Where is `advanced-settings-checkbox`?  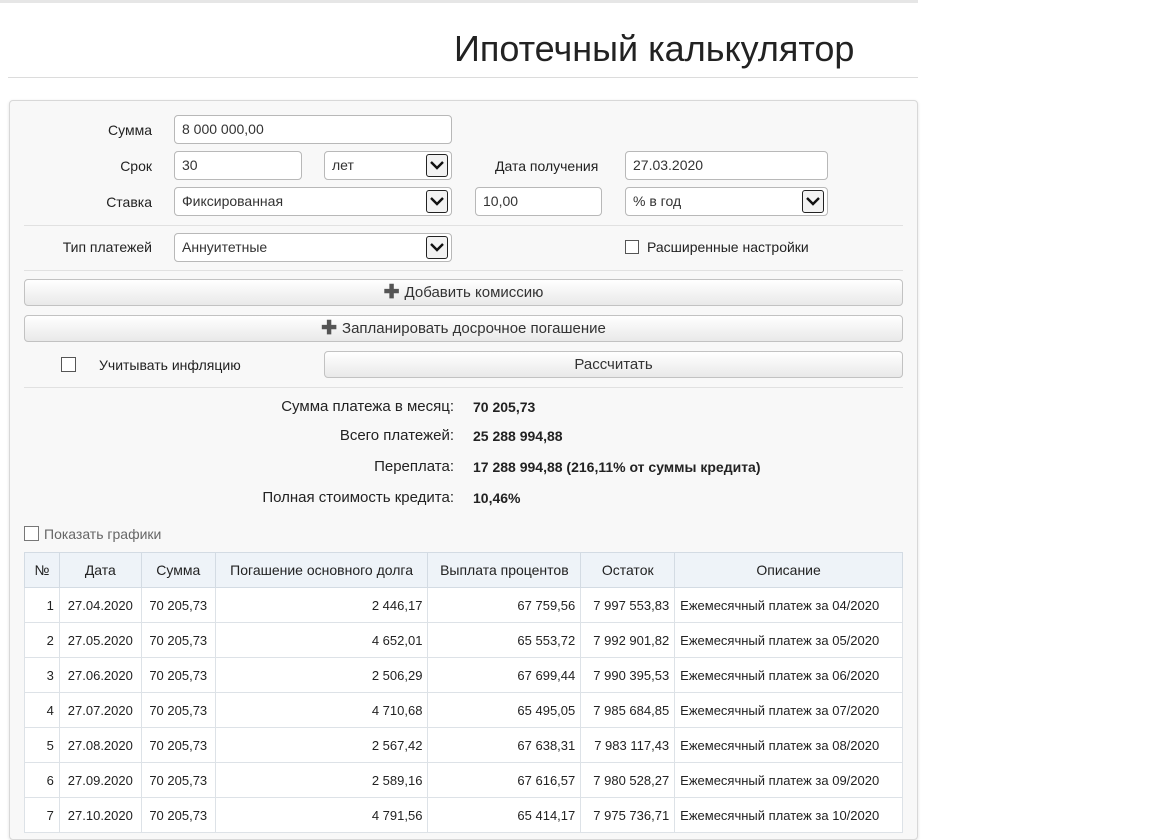
advanced-settings-checkbox is located at coordinates (632, 247).